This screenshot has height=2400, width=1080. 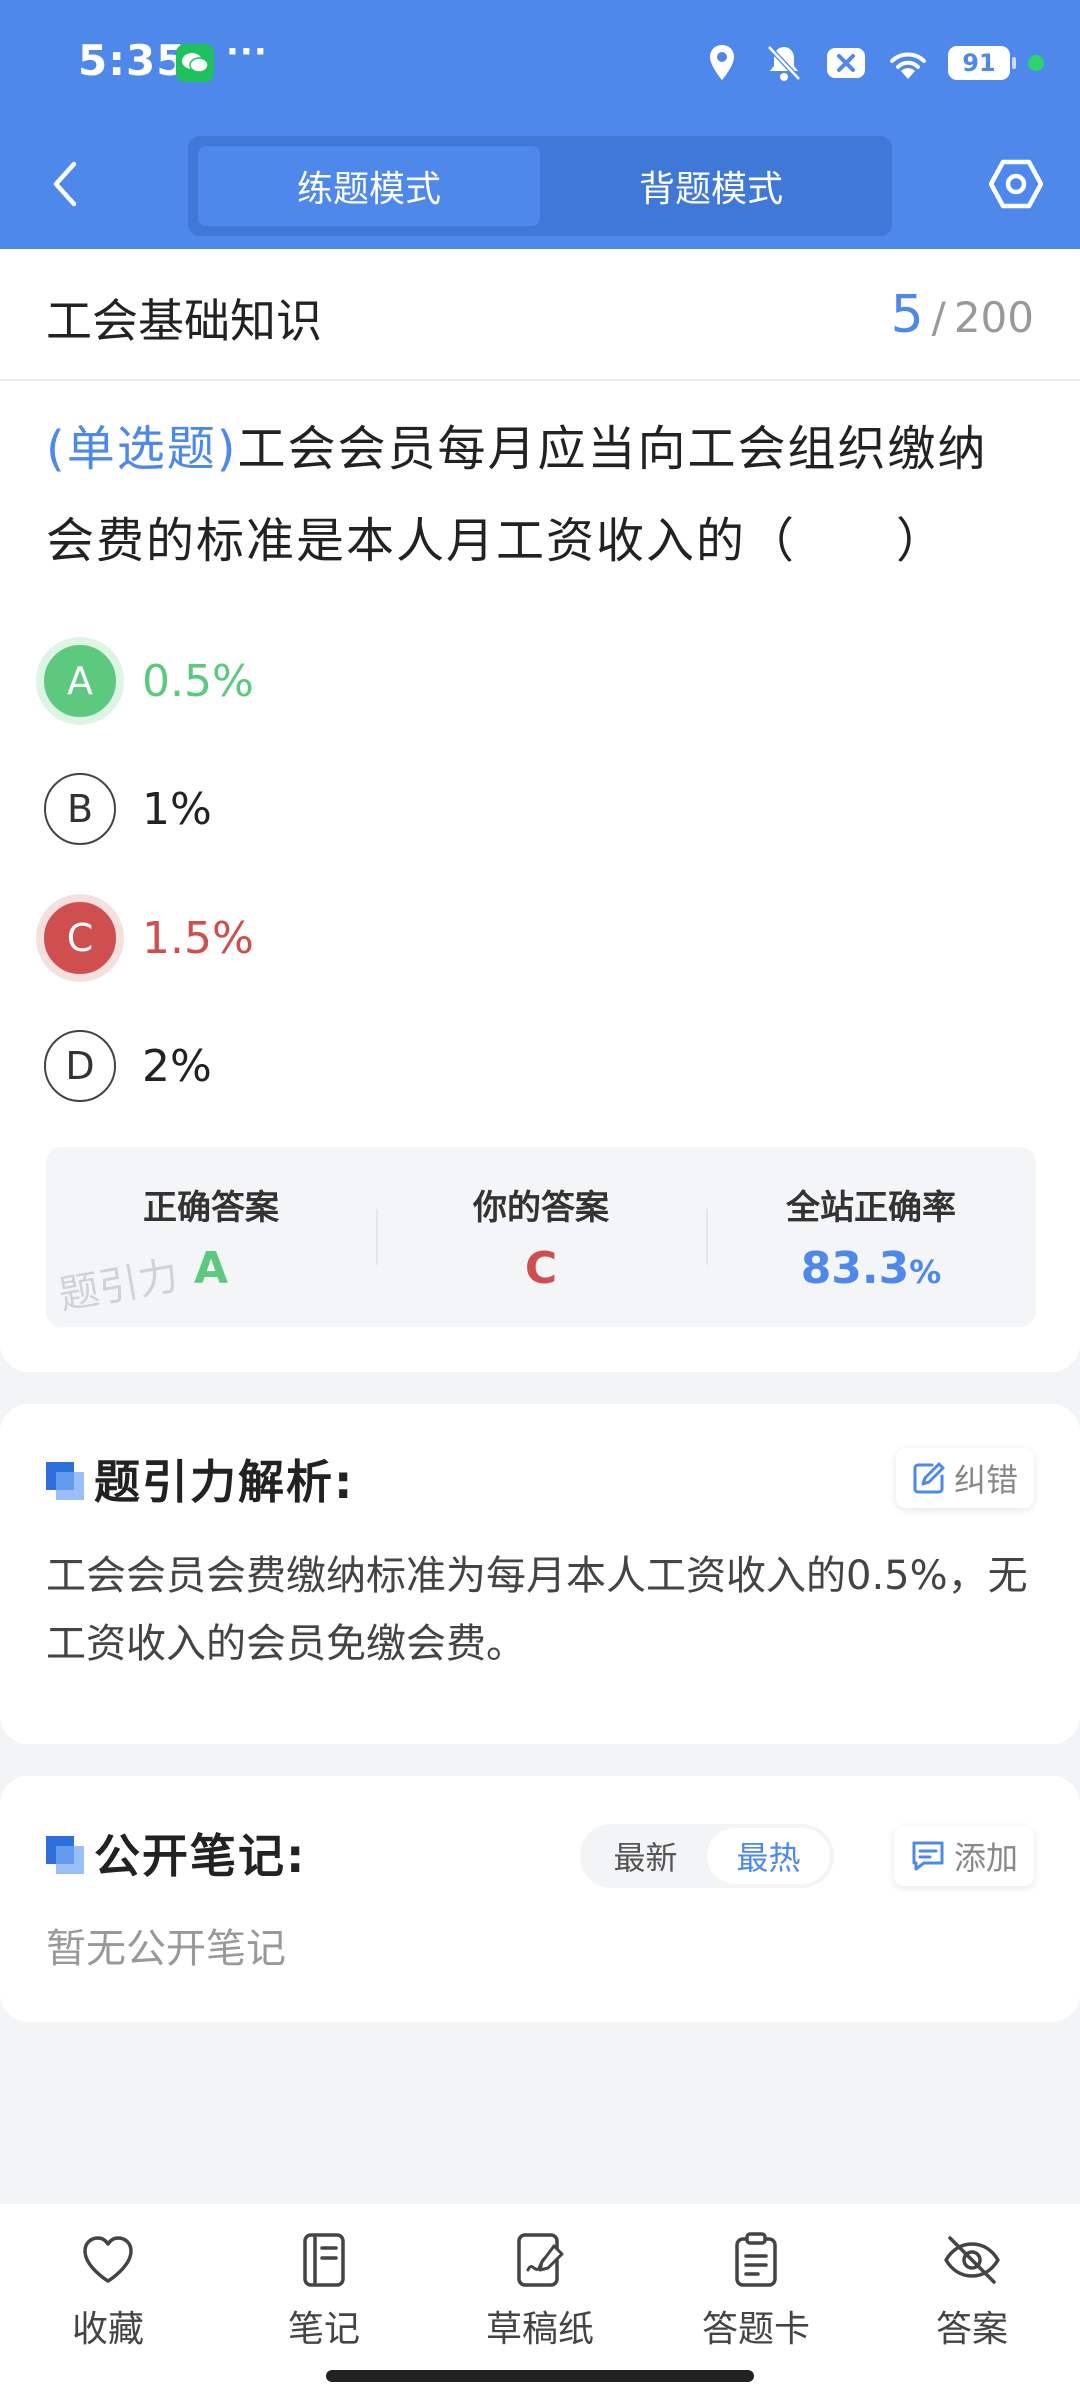 I want to click on nav-label: 草稿纸, so click(x=539, y=2329).